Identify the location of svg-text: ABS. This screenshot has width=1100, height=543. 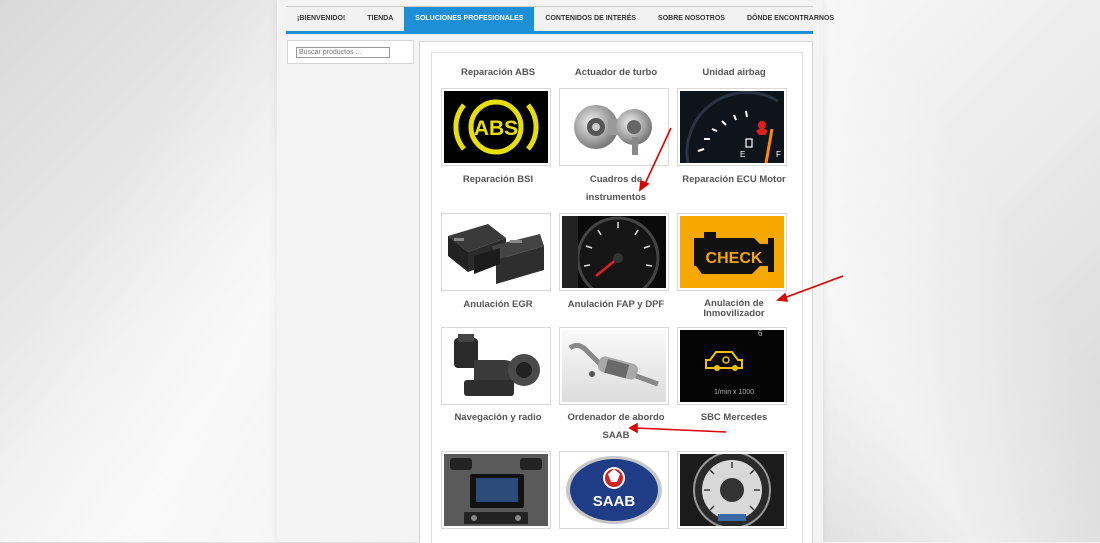
(496, 128).